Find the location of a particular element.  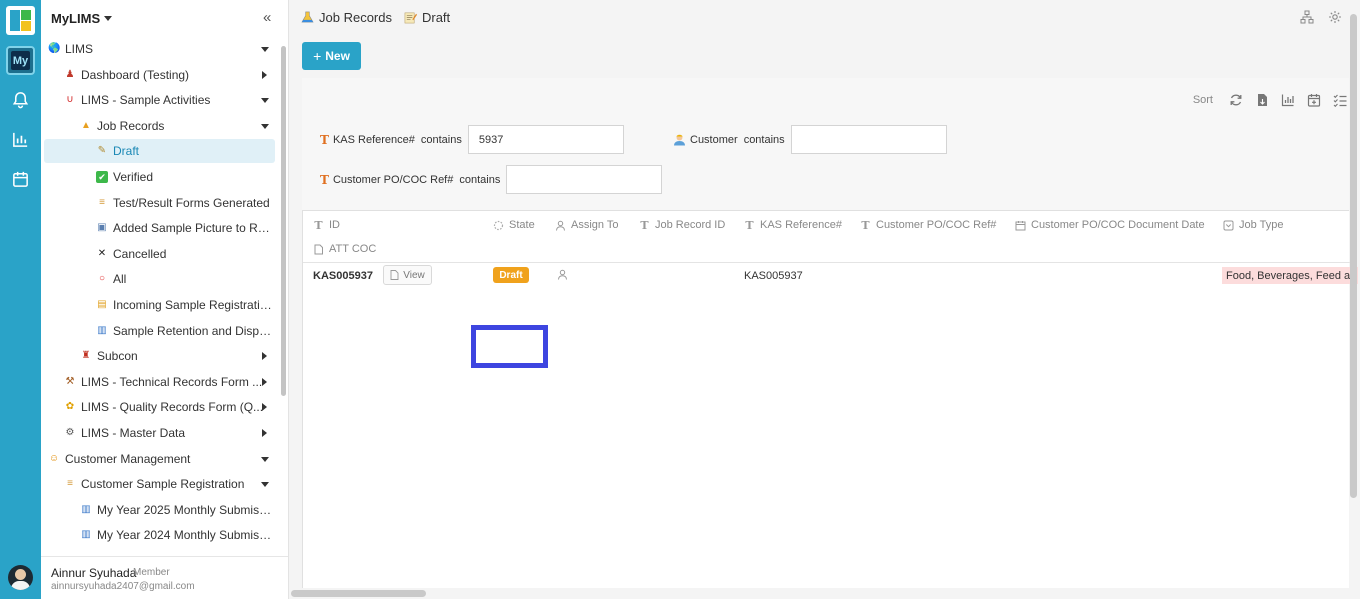

cross-icon: ✕ is located at coordinates (102, 253).